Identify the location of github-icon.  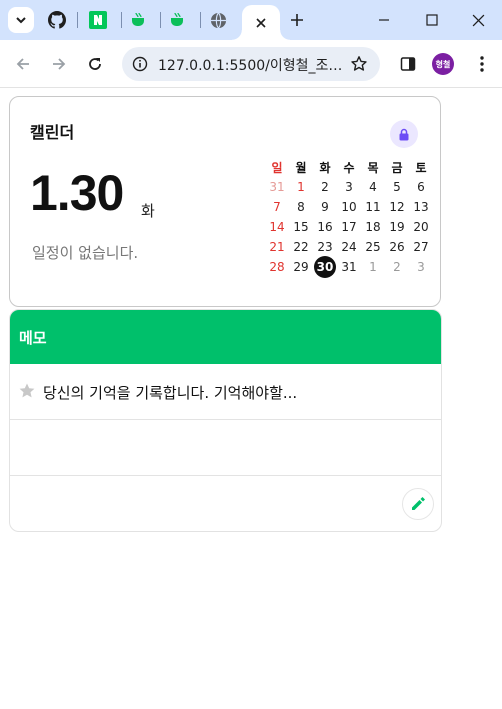
(57, 20).